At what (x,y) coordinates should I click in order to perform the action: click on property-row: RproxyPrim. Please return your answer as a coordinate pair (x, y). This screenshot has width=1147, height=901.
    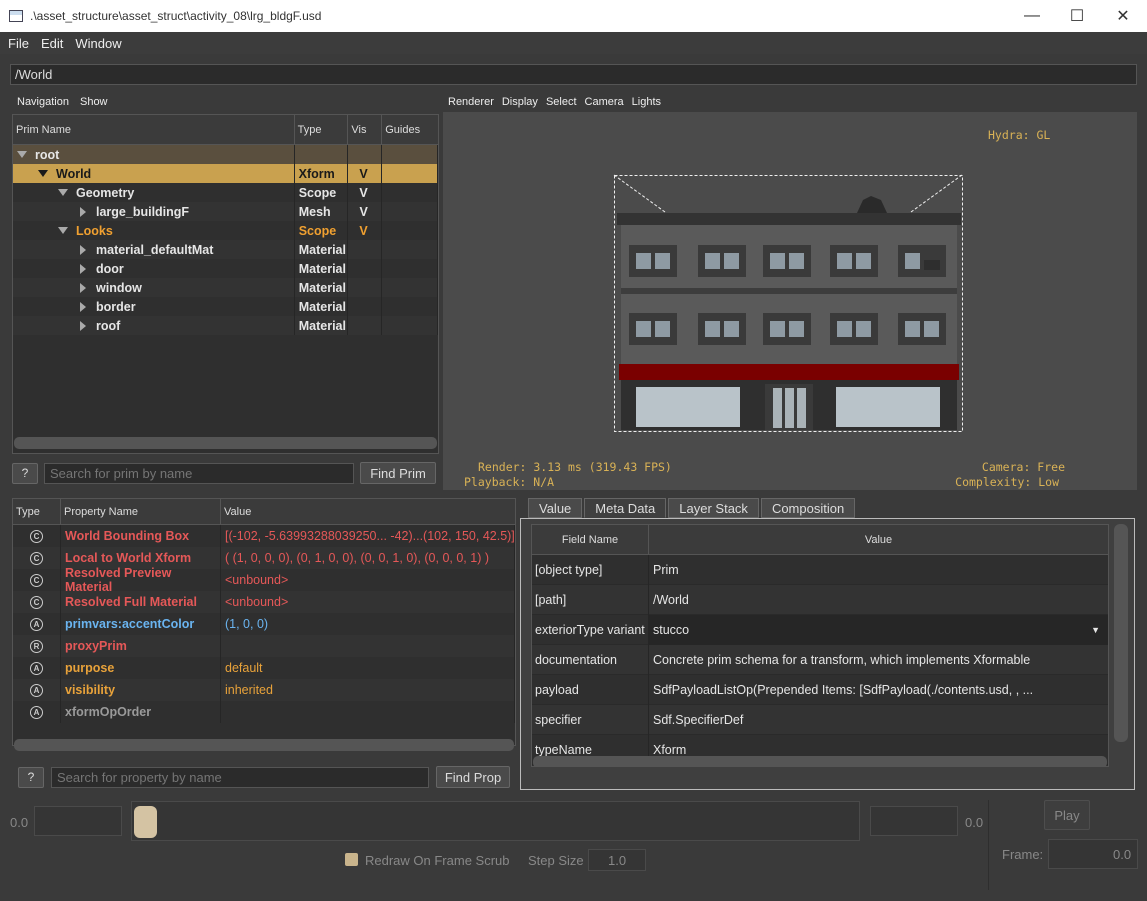
    Looking at the image, I should click on (264, 646).